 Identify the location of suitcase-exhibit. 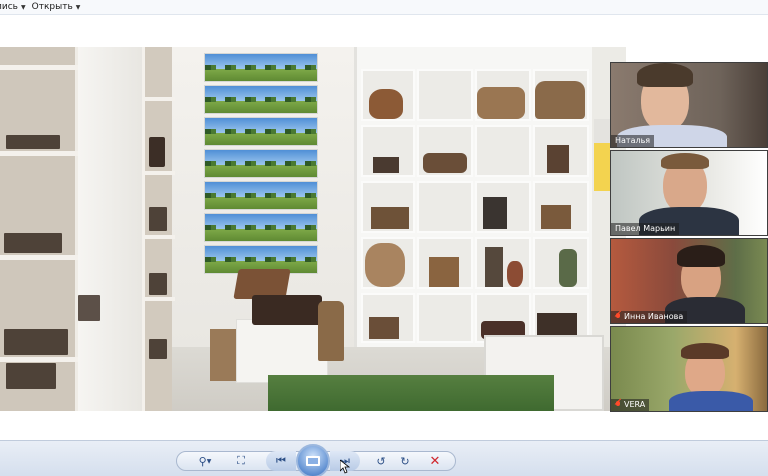
(287, 310).